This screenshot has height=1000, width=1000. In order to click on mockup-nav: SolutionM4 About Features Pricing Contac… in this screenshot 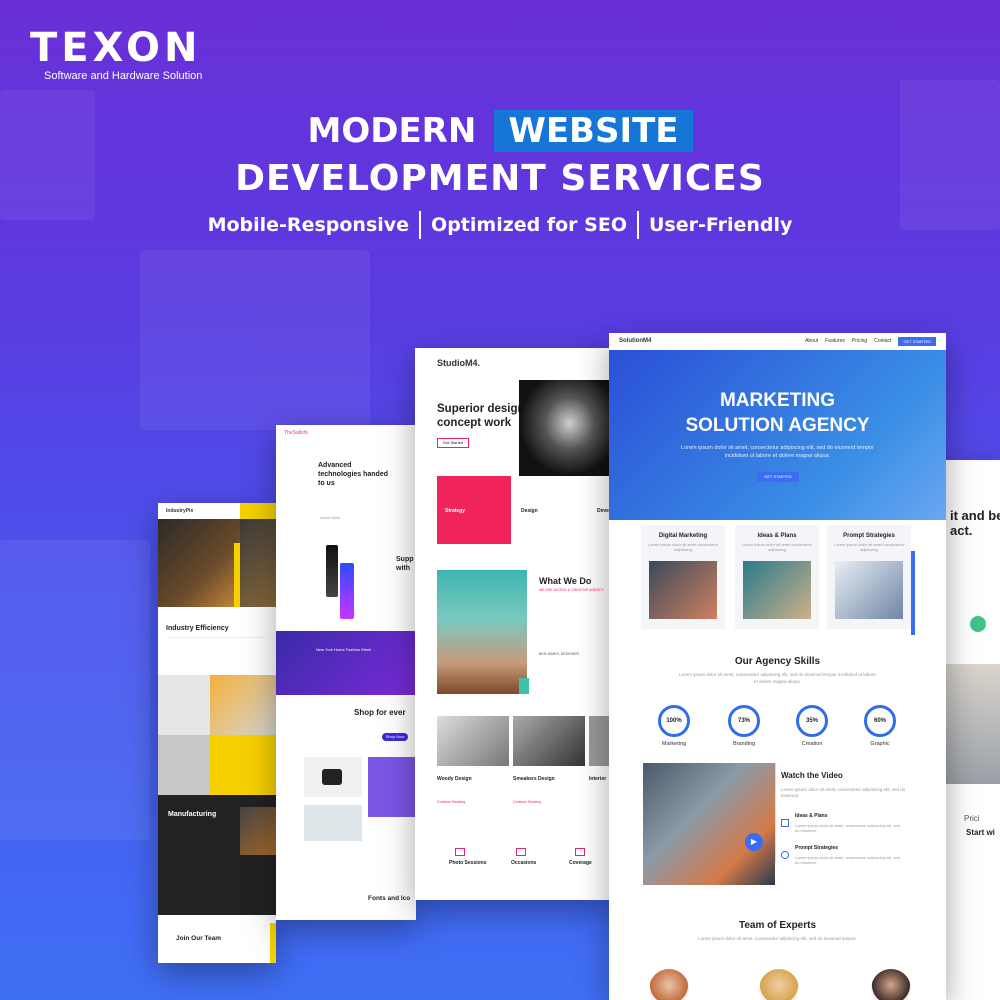, I will do `click(777, 341)`.